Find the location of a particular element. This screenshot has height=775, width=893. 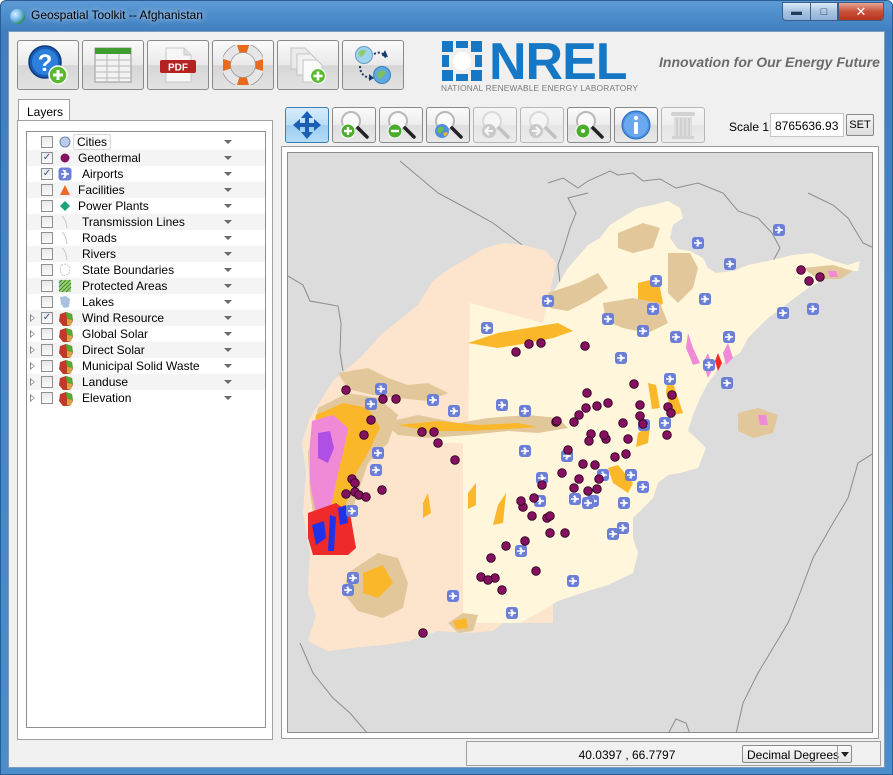

zoom-to-layer-button is located at coordinates (589, 125).